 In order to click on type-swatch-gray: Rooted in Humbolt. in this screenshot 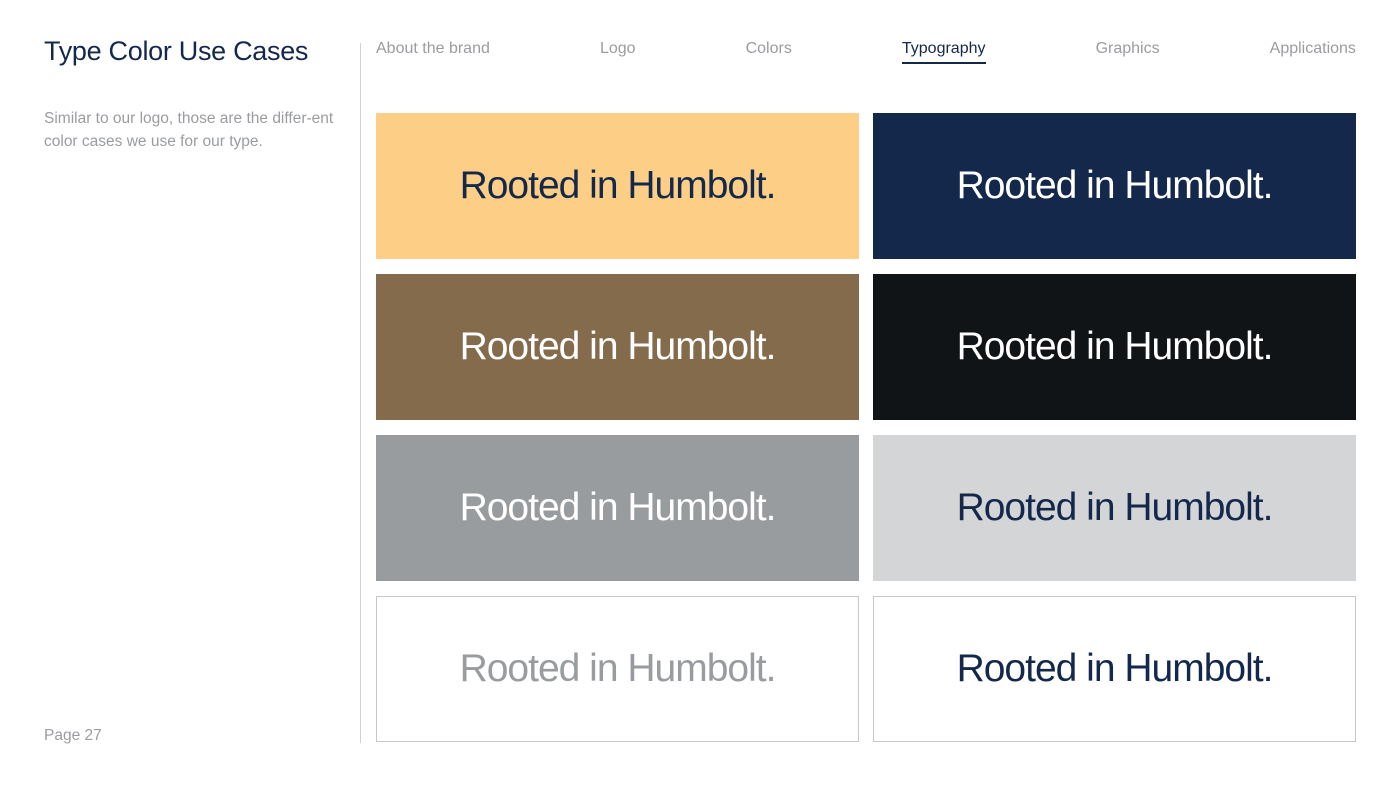, I will do `click(617, 508)`.